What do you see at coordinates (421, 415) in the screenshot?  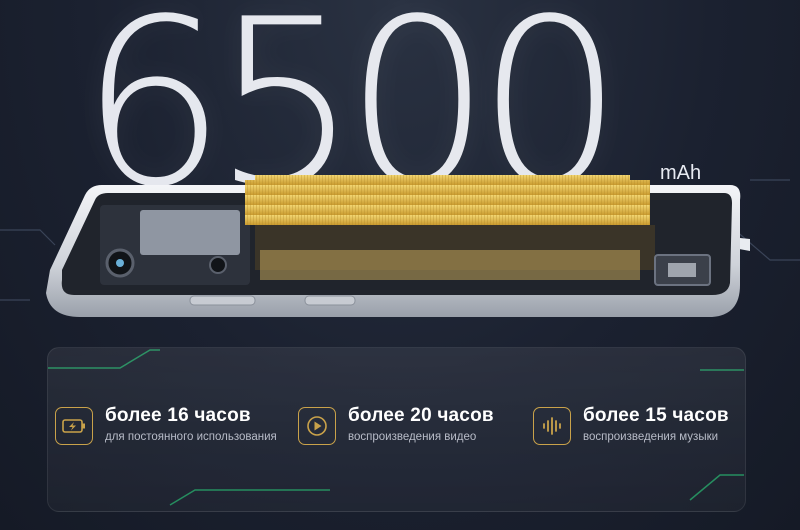 I see `feature-title: более 20 часов` at bounding box center [421, 415].